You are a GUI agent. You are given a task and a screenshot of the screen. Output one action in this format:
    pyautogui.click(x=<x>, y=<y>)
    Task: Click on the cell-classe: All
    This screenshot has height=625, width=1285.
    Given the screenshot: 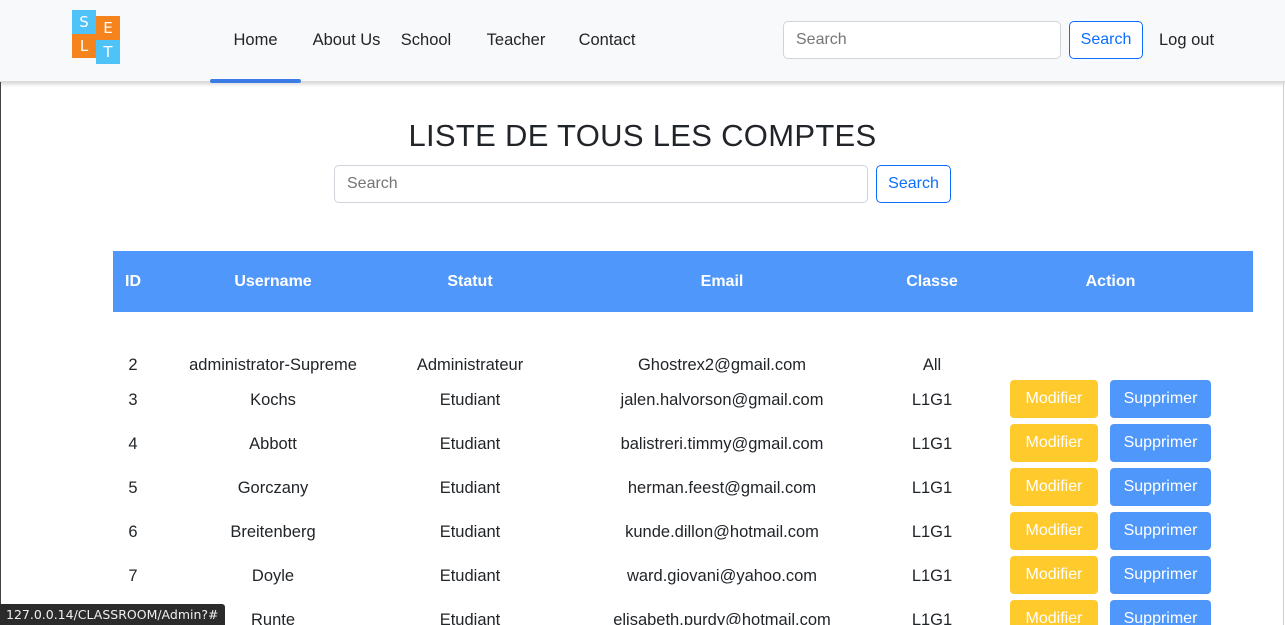 What is the action you would take?
    pyautogui.click(x=932, y=365)
    